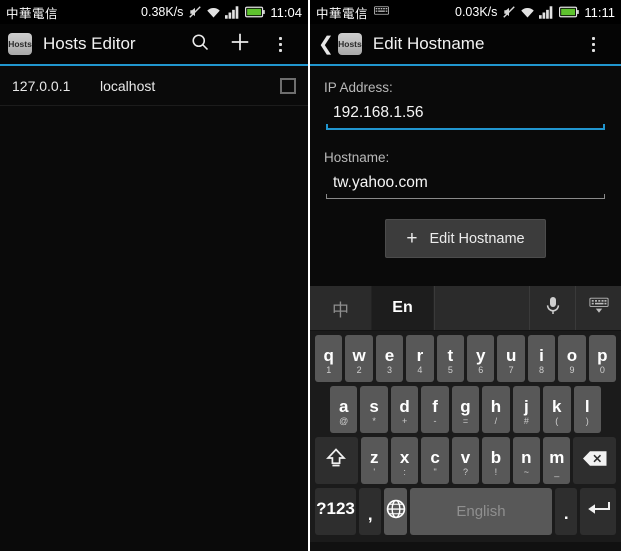 The height and width of the screenshot is (551, 621). Describe the element at coordinates (389, 358) in the screenshot. I see `key-e: e3` at that location.